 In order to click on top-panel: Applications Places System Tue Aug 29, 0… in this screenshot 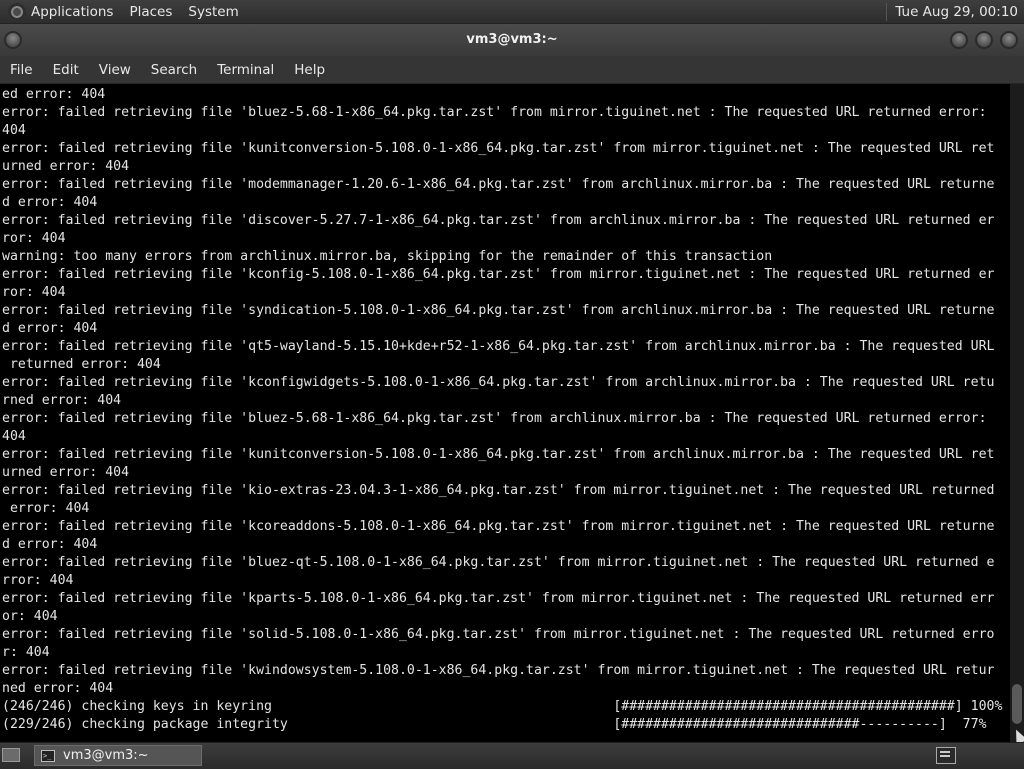, I will do `click(512, 12)`.